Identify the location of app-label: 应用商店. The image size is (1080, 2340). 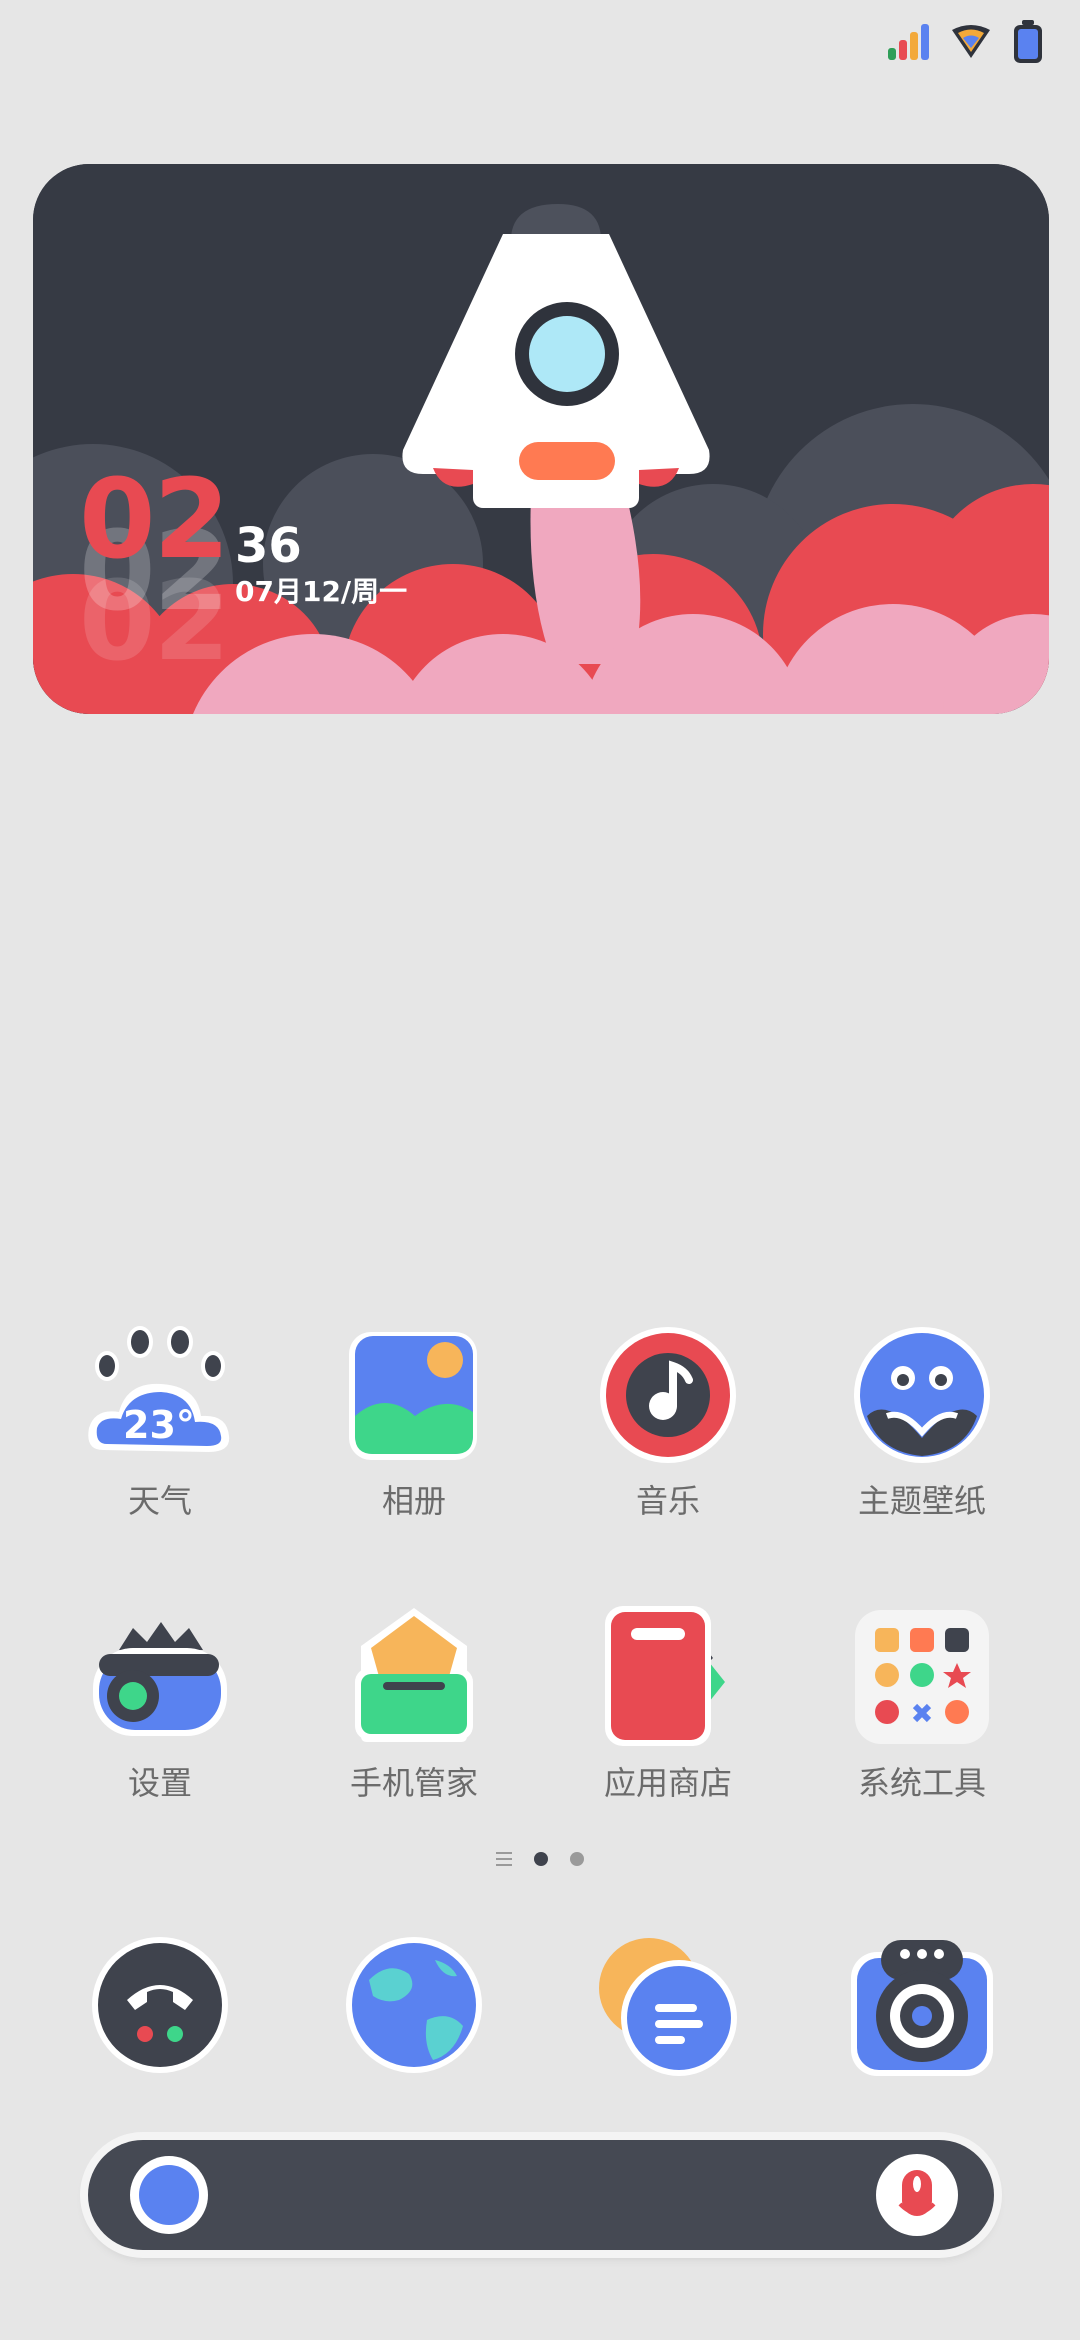
(667, 1783).